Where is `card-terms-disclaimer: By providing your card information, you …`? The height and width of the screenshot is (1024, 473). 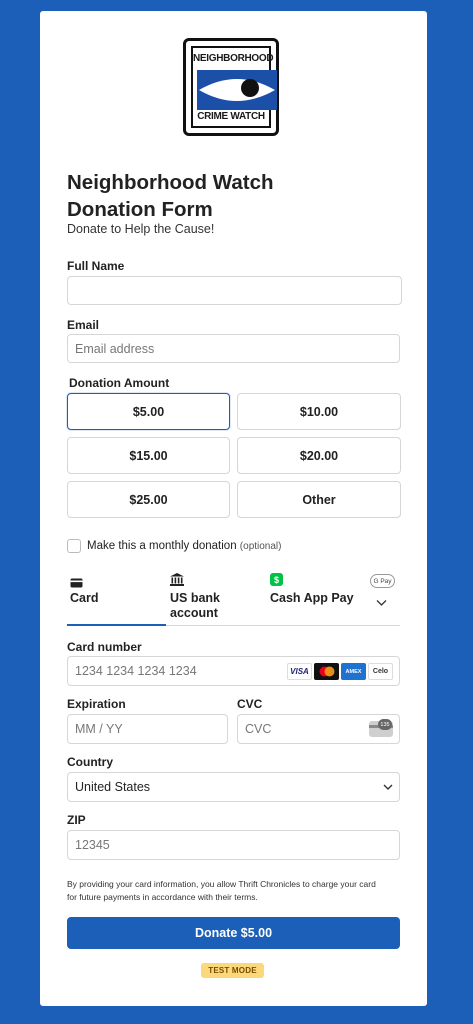
card-terms-disclaimer: By providing your card information, you … is located at coordinates (221, 890).